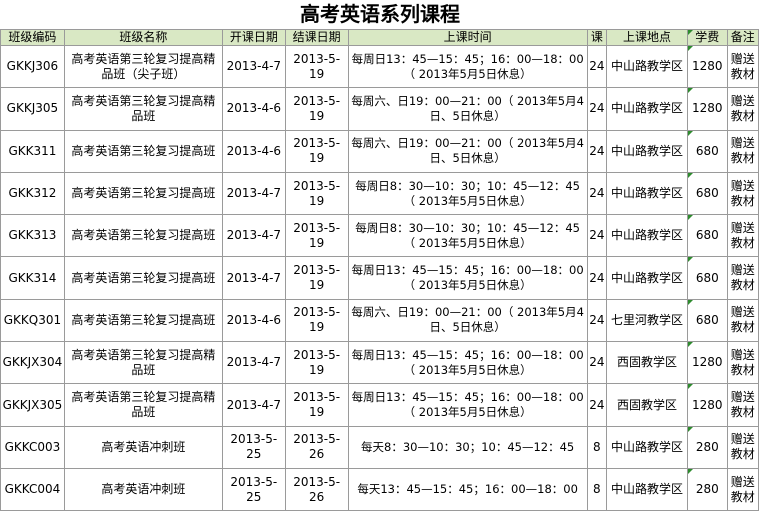  Describe the element at coordinates (143, 66) in the screenshot. I see `cell-name: 高考英语第三轮复习提高精品班（尖子班）` at that location.